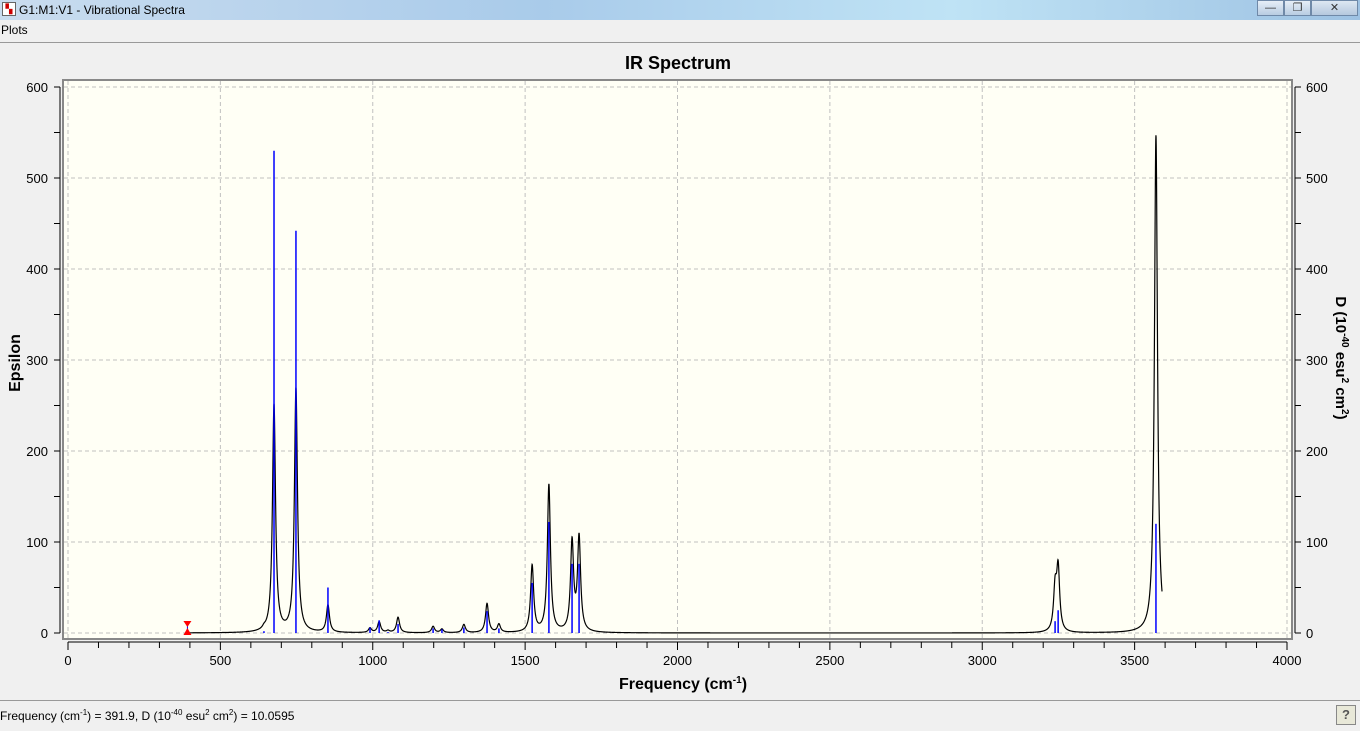 This screenshot has width=1360, height=731. Describe the element at coordinates (40, 716) in the screenshot. I see `s1: Frequency (cm` at that location.